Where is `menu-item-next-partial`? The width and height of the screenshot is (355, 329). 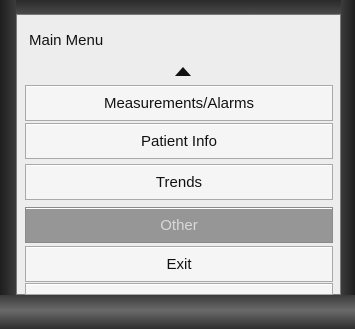
menu-item-next-partial is located at coordinates (179, 289).